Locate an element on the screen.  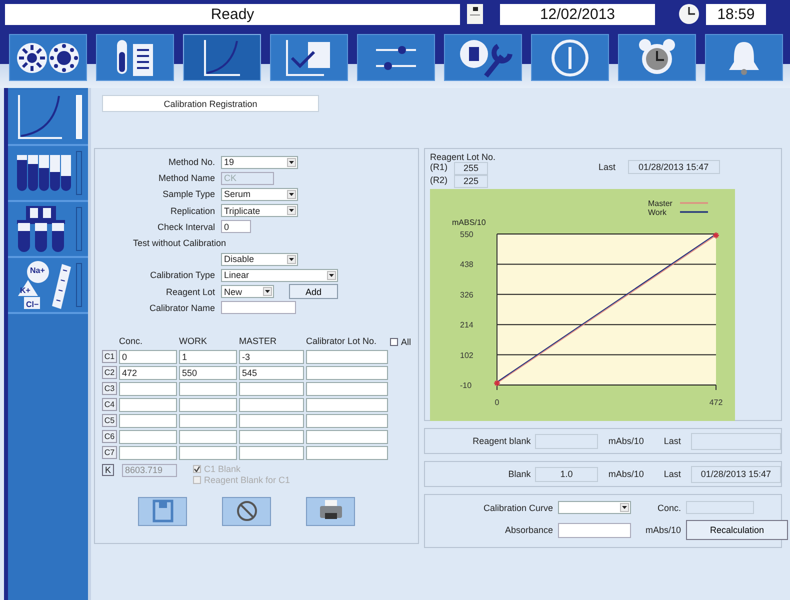
ion-label: K+ is located at coordinates (25, 290).